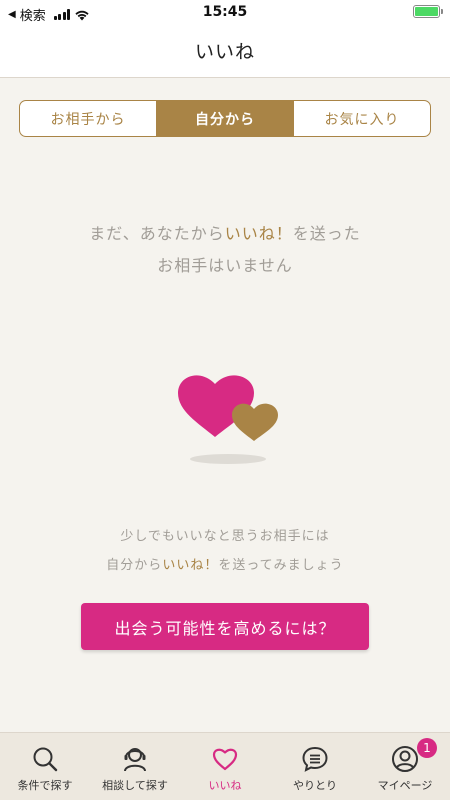  I want to click on battery-icon, so click(428, 11).